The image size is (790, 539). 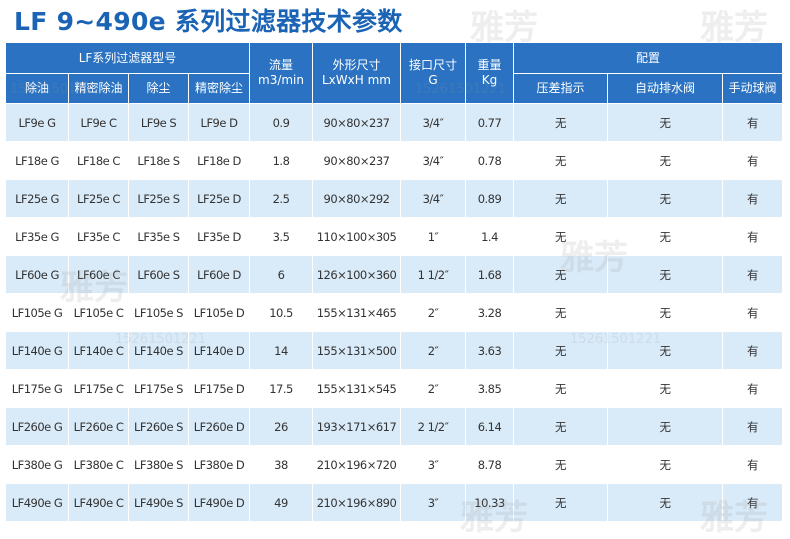 What do you see at coordinates (219, 312) in the screenshot?
I see `cell-d: LF105e D` at bounding box center [219, 312].